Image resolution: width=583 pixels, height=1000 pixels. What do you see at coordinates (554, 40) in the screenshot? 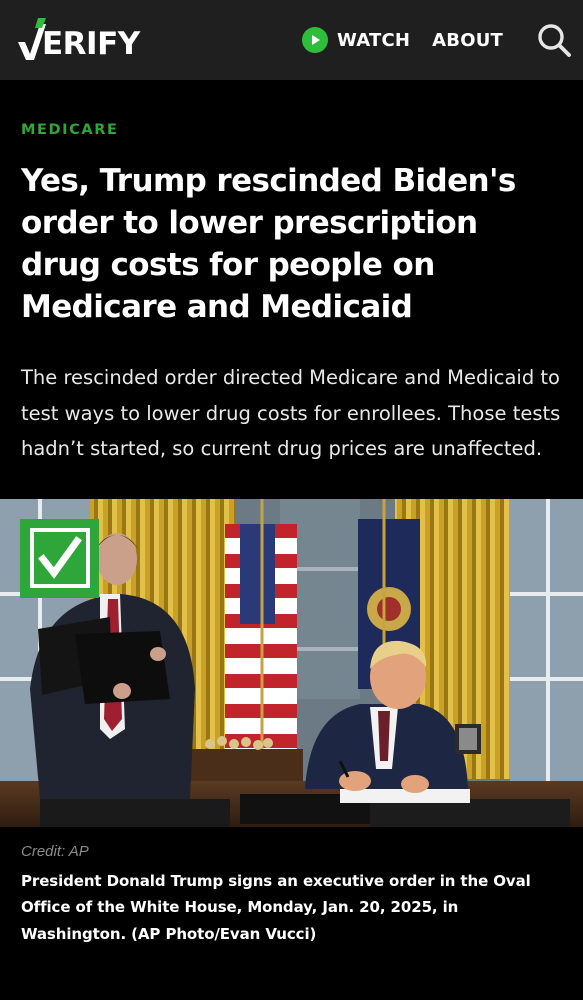
I see `search-icon` at bounding box center [554, 40].